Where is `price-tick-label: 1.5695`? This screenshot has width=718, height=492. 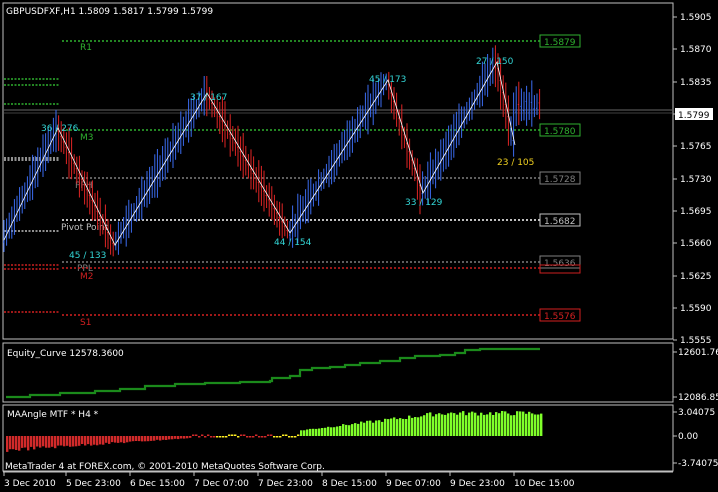
price-tick-label: 1.5695 is located at coordinates (696, 212).